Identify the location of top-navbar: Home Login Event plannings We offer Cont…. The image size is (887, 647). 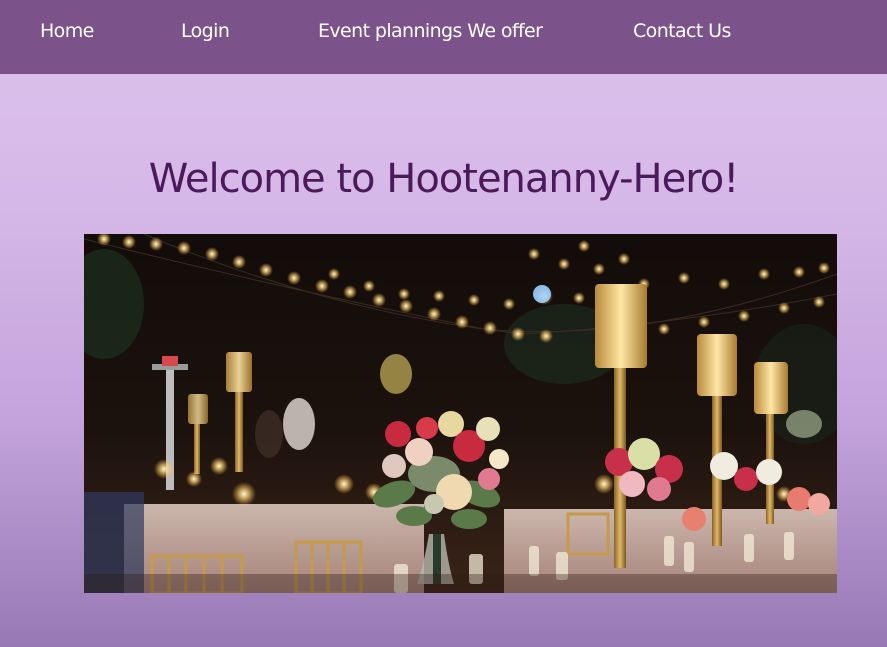
(443, 37).